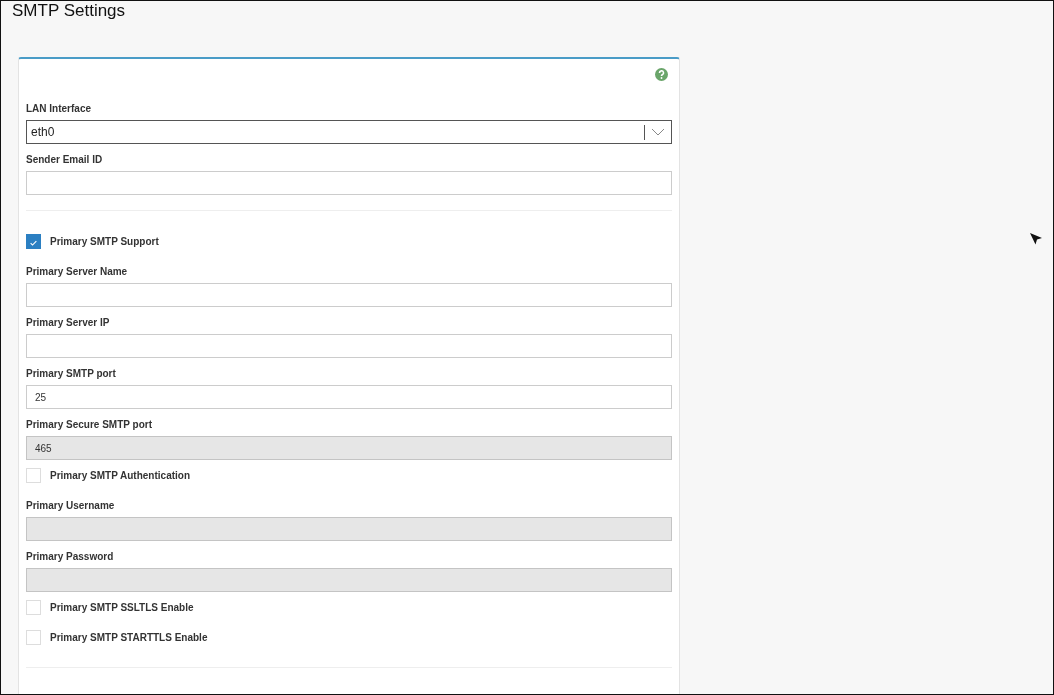  What do you see at coordinates (70, 556) in the screenshot?
I see `field-label: Primary Password` at bounding box center [70, 556].